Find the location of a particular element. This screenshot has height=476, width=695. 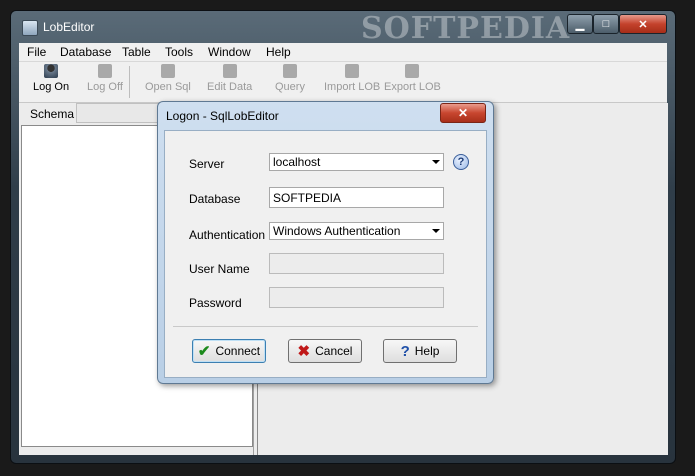

import-lob-label: Import LOB is located at coordinates (352, 87).